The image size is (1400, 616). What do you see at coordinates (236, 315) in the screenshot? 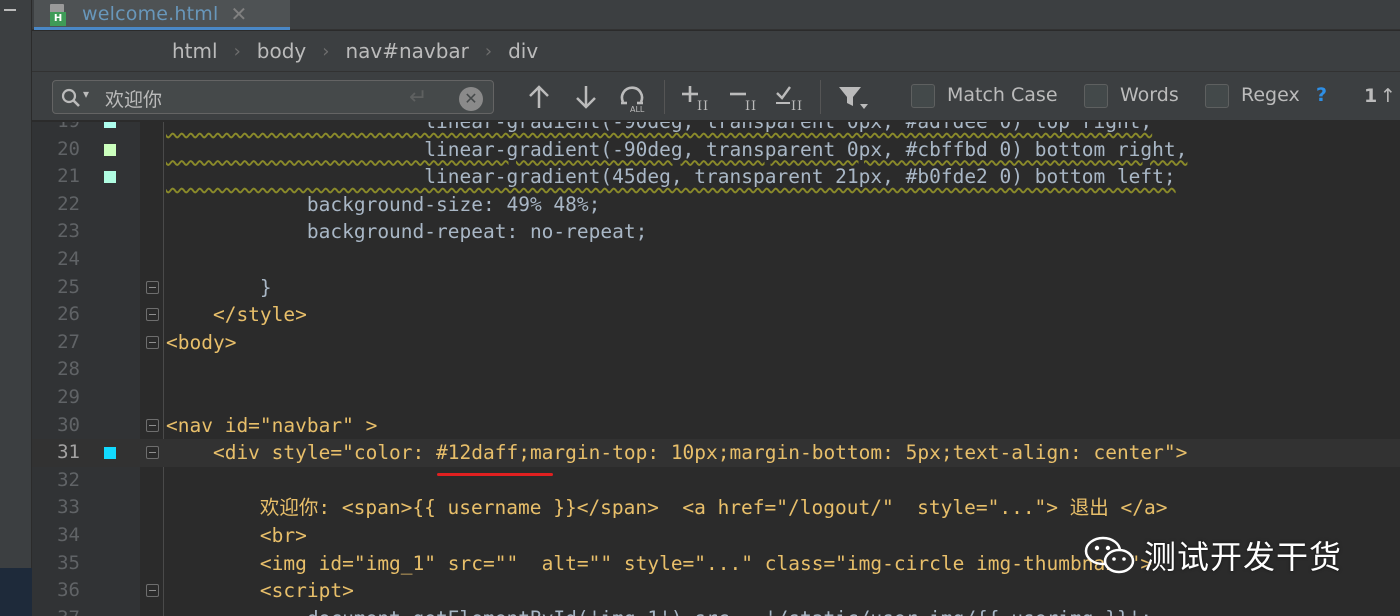
I see `code-text: </style>` at bounding box center [236, 315].